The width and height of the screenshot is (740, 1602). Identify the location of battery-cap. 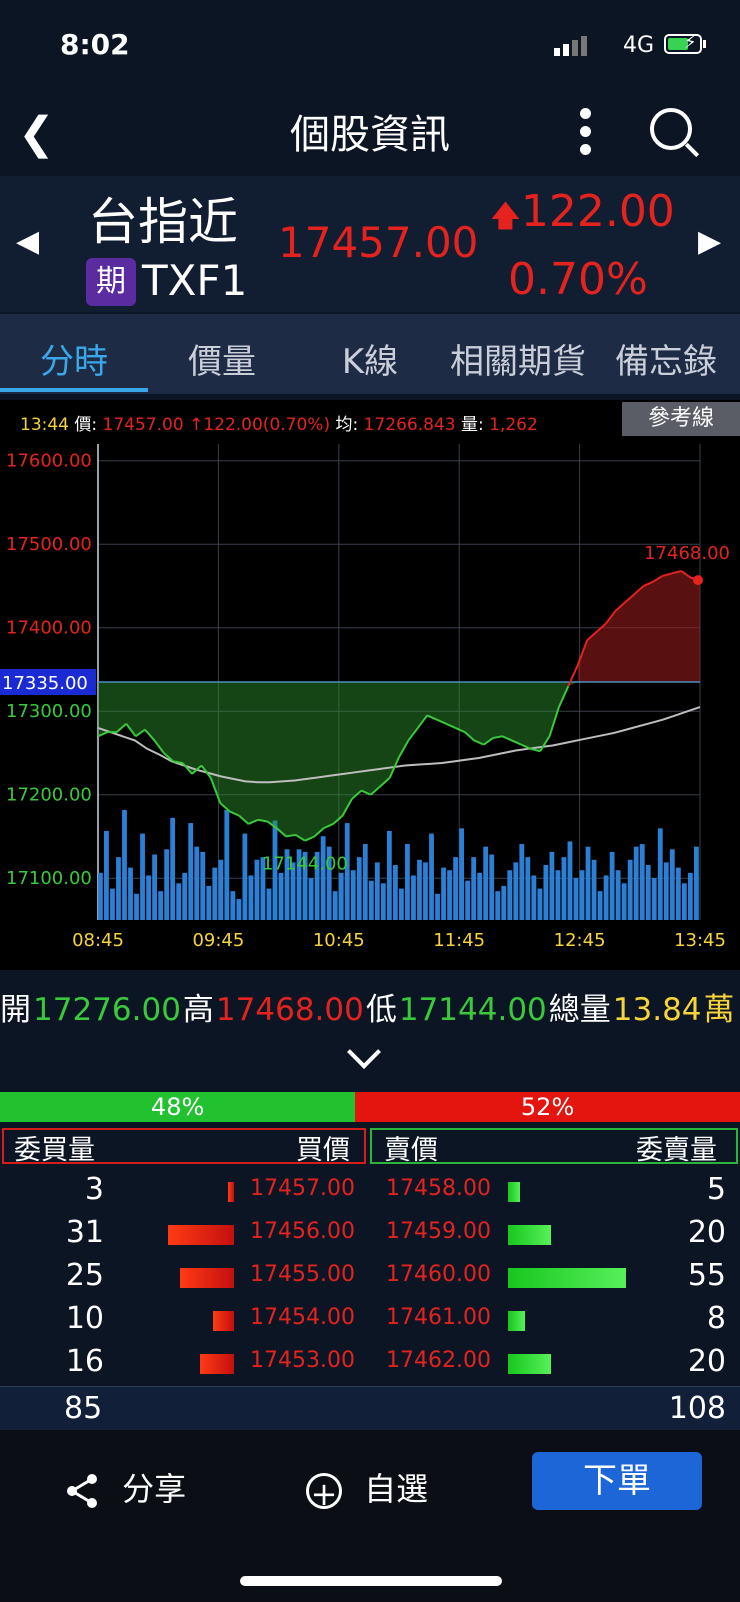
(704, 44).